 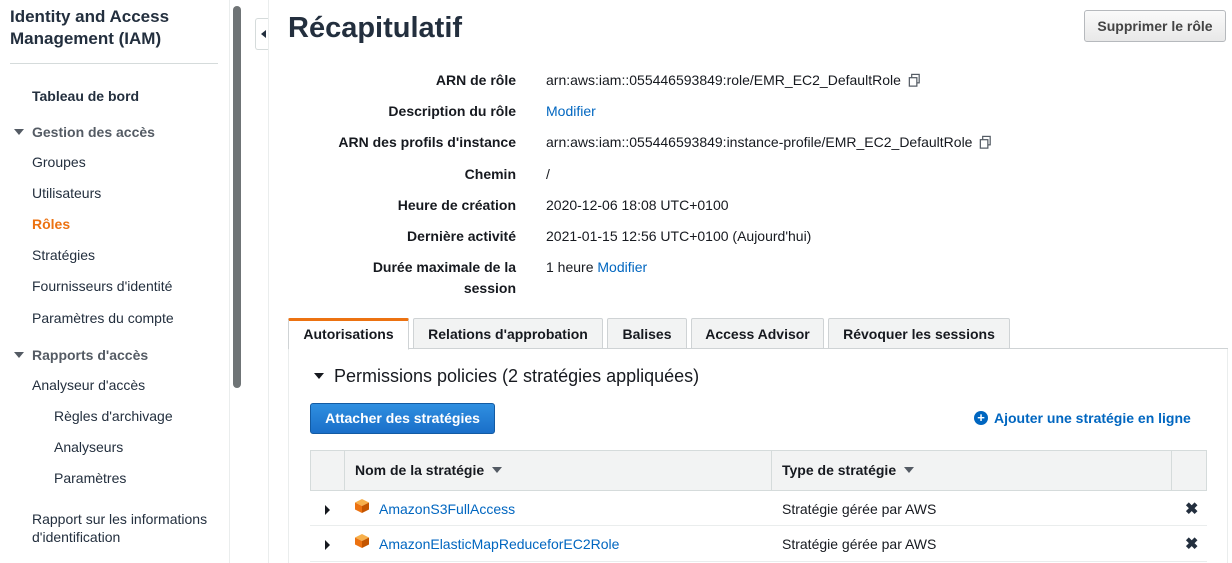 I want to click on summary-label-instance-profile-arn: ARN des profils d'instance, so click(x=427, y=142).